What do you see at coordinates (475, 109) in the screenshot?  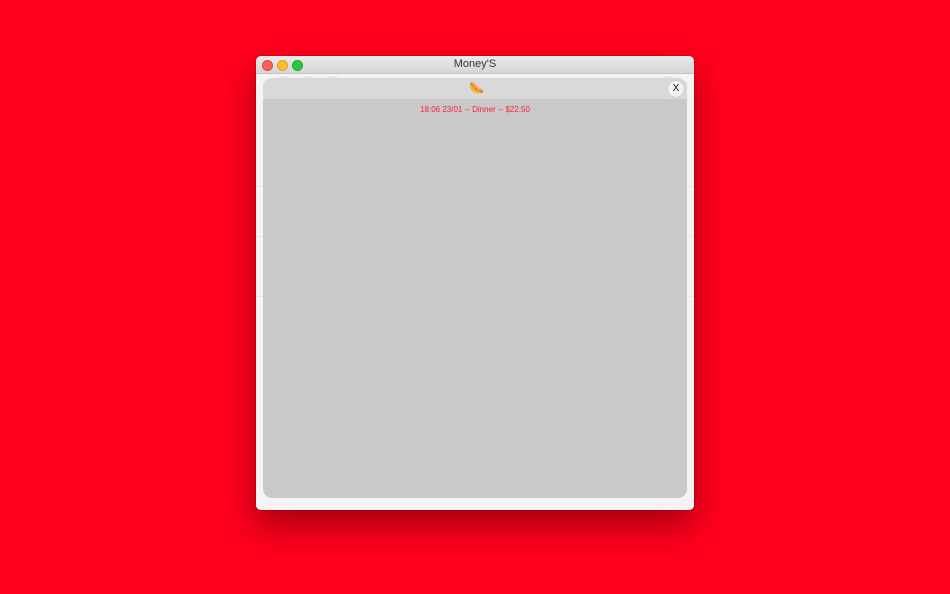 I see `expense-entry: 18:06 23/01 -- Dinner -- $22.50` at bounding box center [475, 109].